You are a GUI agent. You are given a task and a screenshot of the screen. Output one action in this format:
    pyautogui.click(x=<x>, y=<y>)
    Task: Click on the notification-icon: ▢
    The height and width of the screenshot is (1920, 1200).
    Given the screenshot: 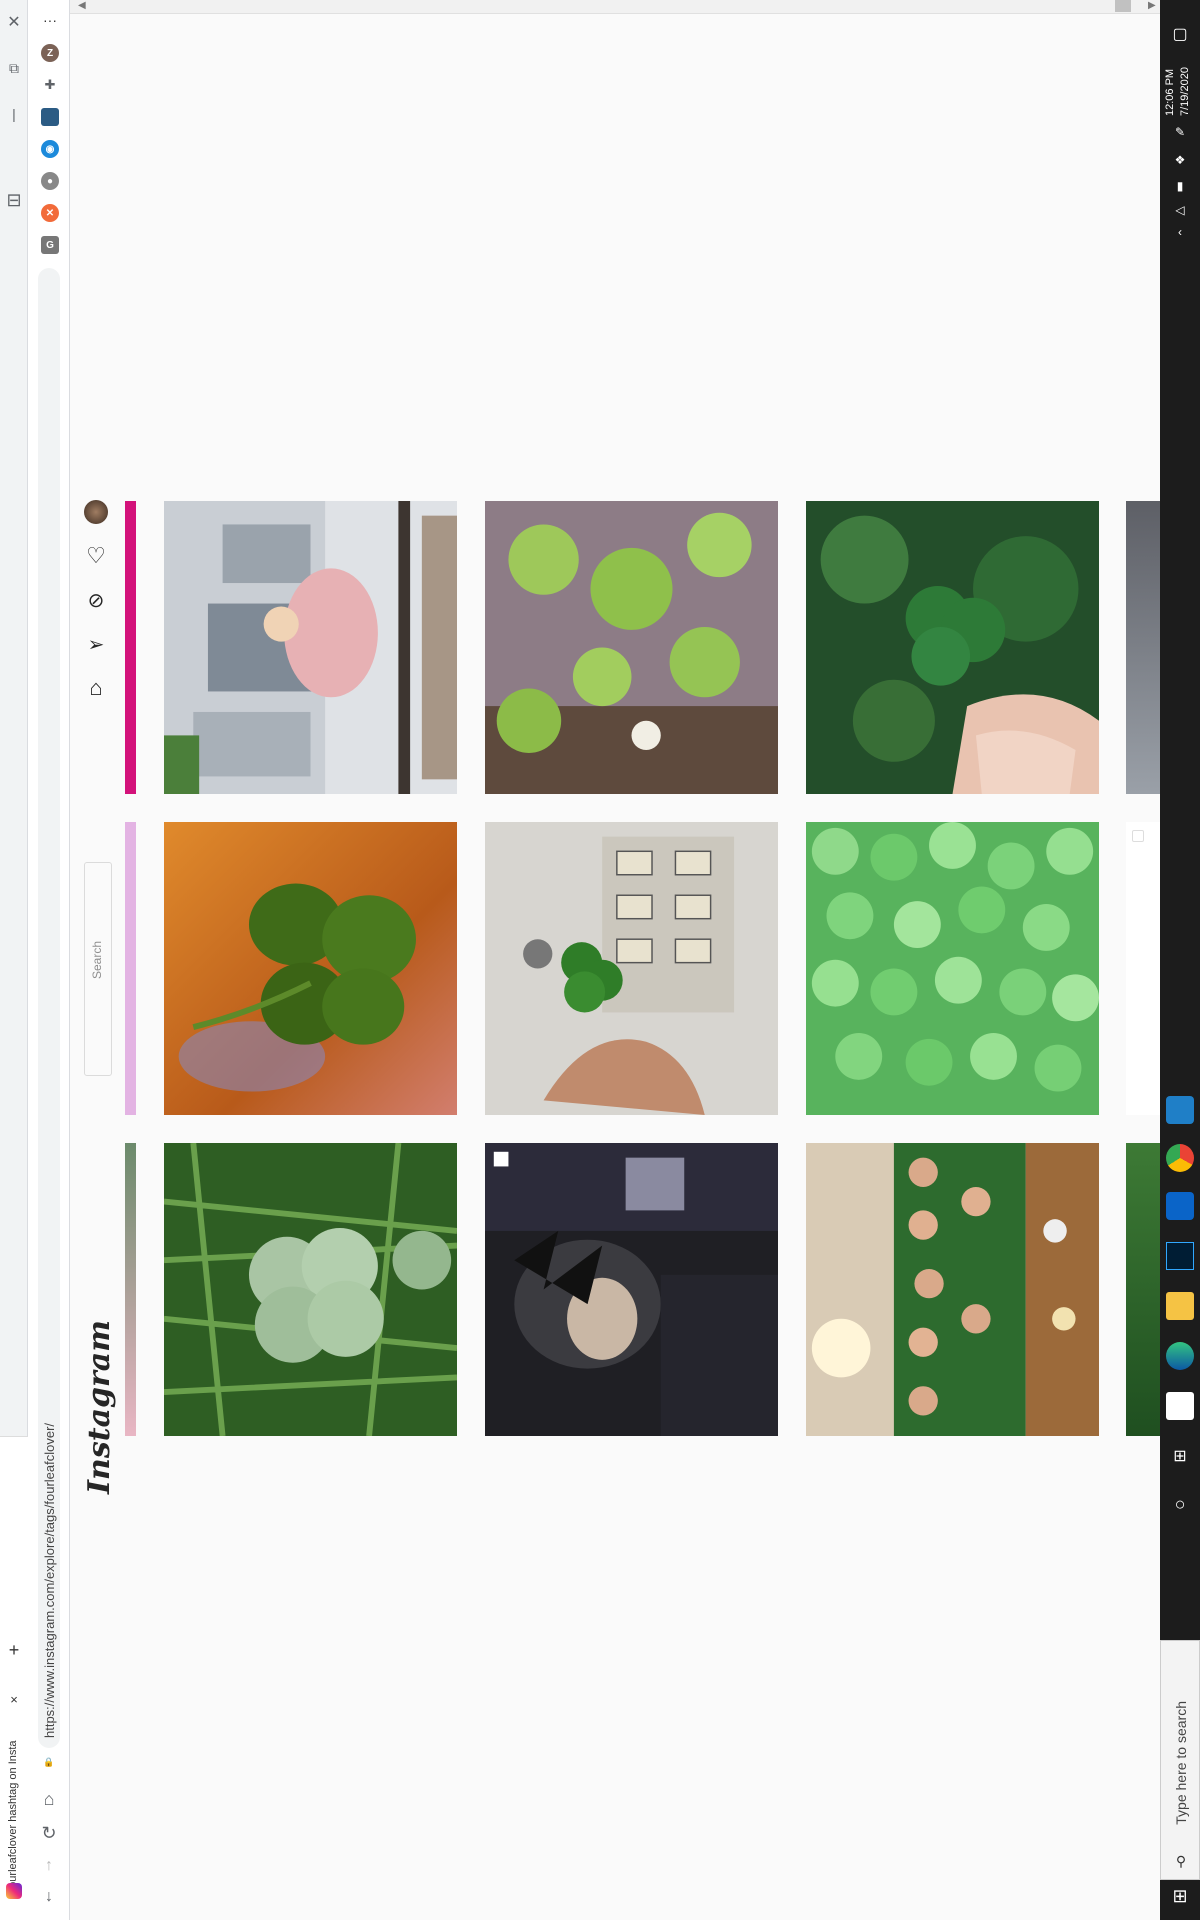 What is the action you would take?
    pyautogui.click(x=1180, y=34)
    